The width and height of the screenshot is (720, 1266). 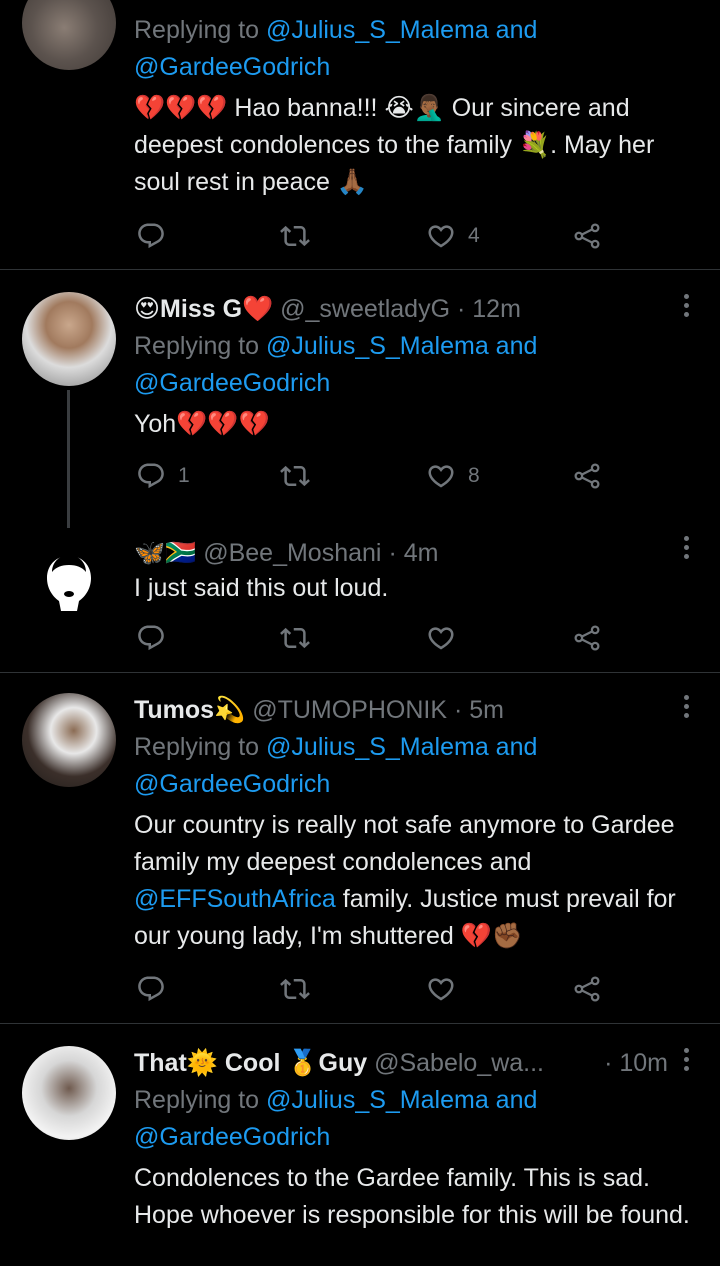 What do you see at coordinates (292, 553) in the screenshot?
I see `handle: @Bee_Moshani` at bounding box center [292, 553].